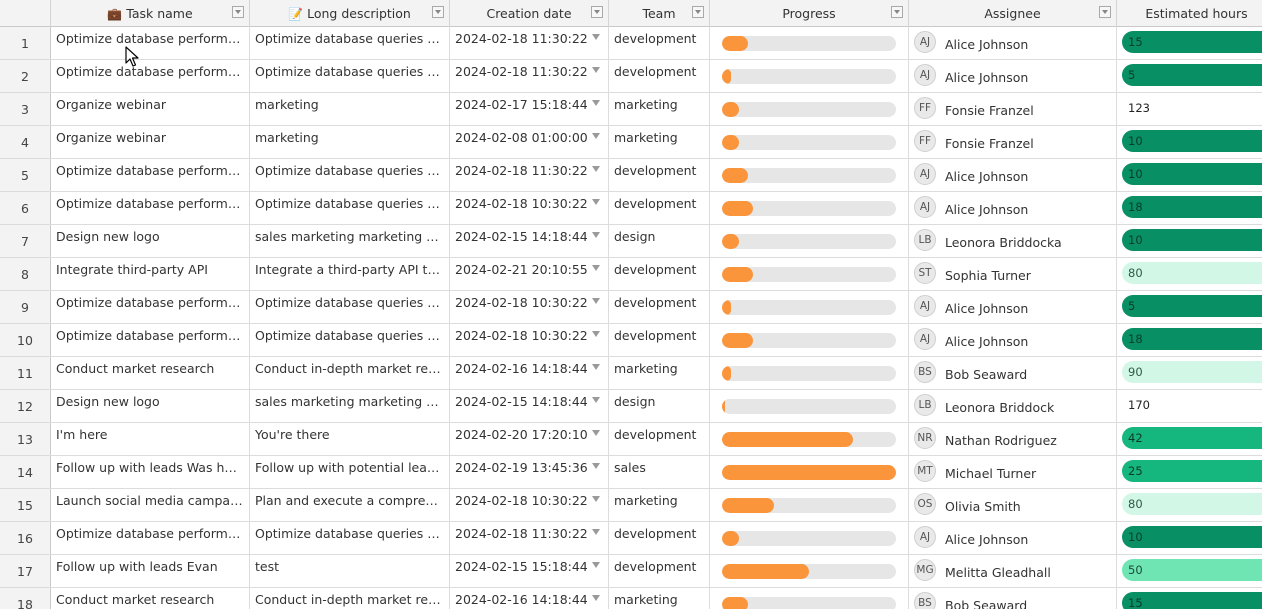  Describe the element at coordinates (350, 571) in the screenshot. I see `long-description-cell: test` at that location.